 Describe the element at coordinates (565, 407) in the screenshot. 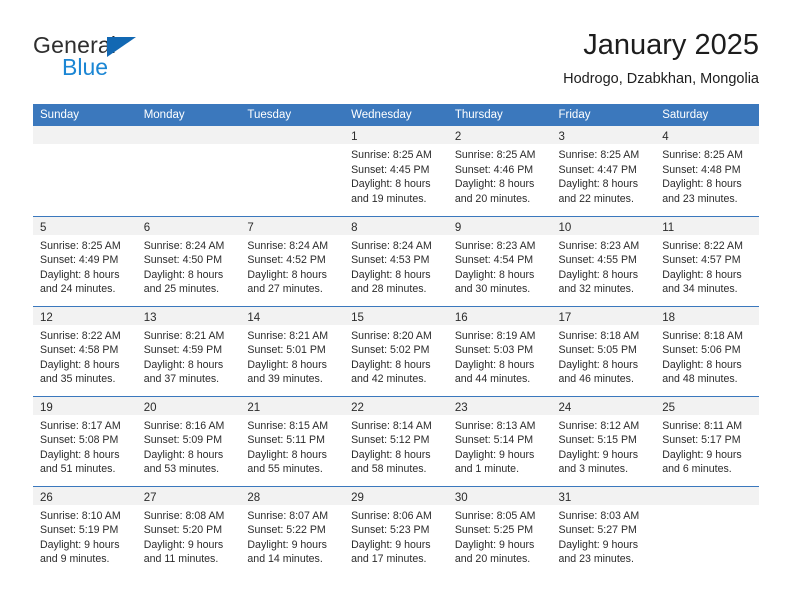

I see `day-number: 24` at that location.